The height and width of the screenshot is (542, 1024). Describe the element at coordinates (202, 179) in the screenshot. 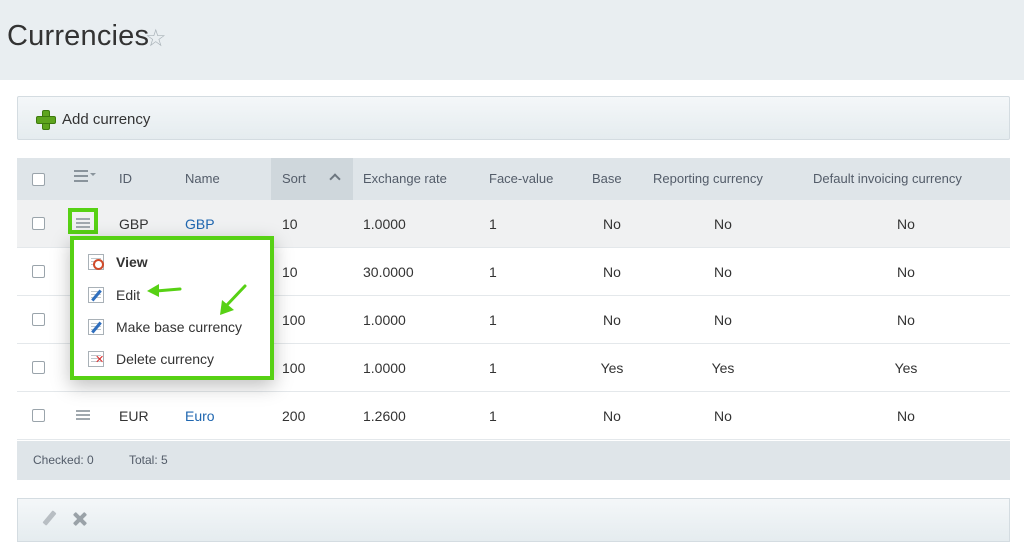

I see `column-header-name: Name` at that location.